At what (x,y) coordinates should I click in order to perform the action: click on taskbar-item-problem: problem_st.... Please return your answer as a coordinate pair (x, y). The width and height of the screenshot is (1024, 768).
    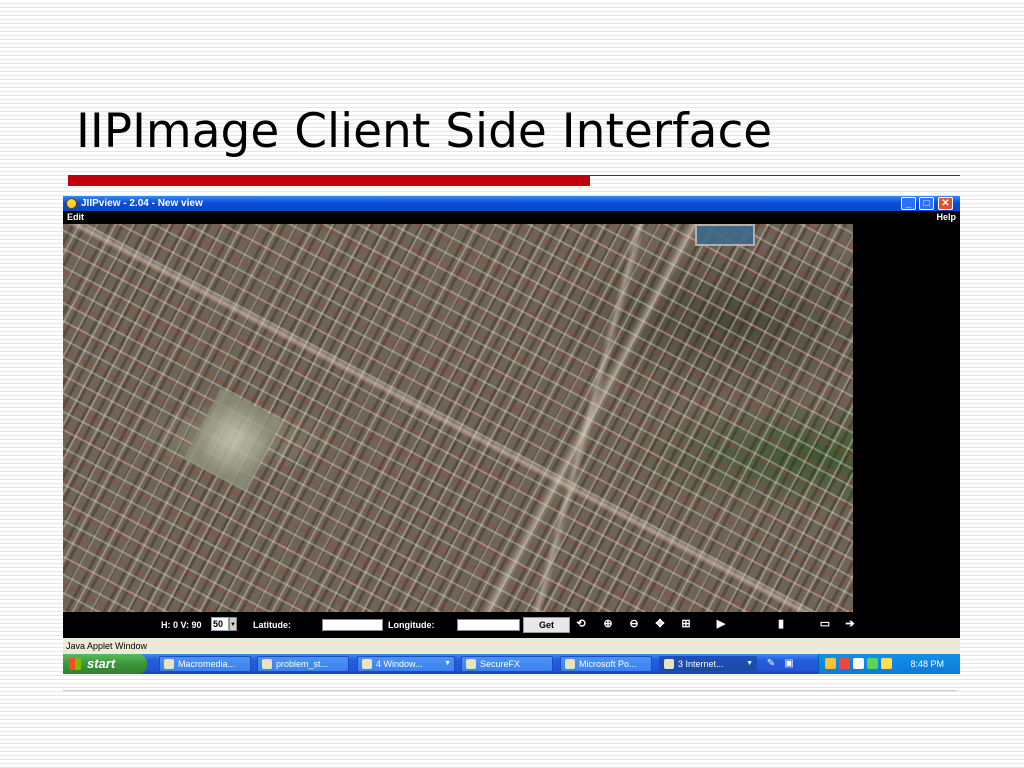
    Looking at the image, I should click on (303, 664).